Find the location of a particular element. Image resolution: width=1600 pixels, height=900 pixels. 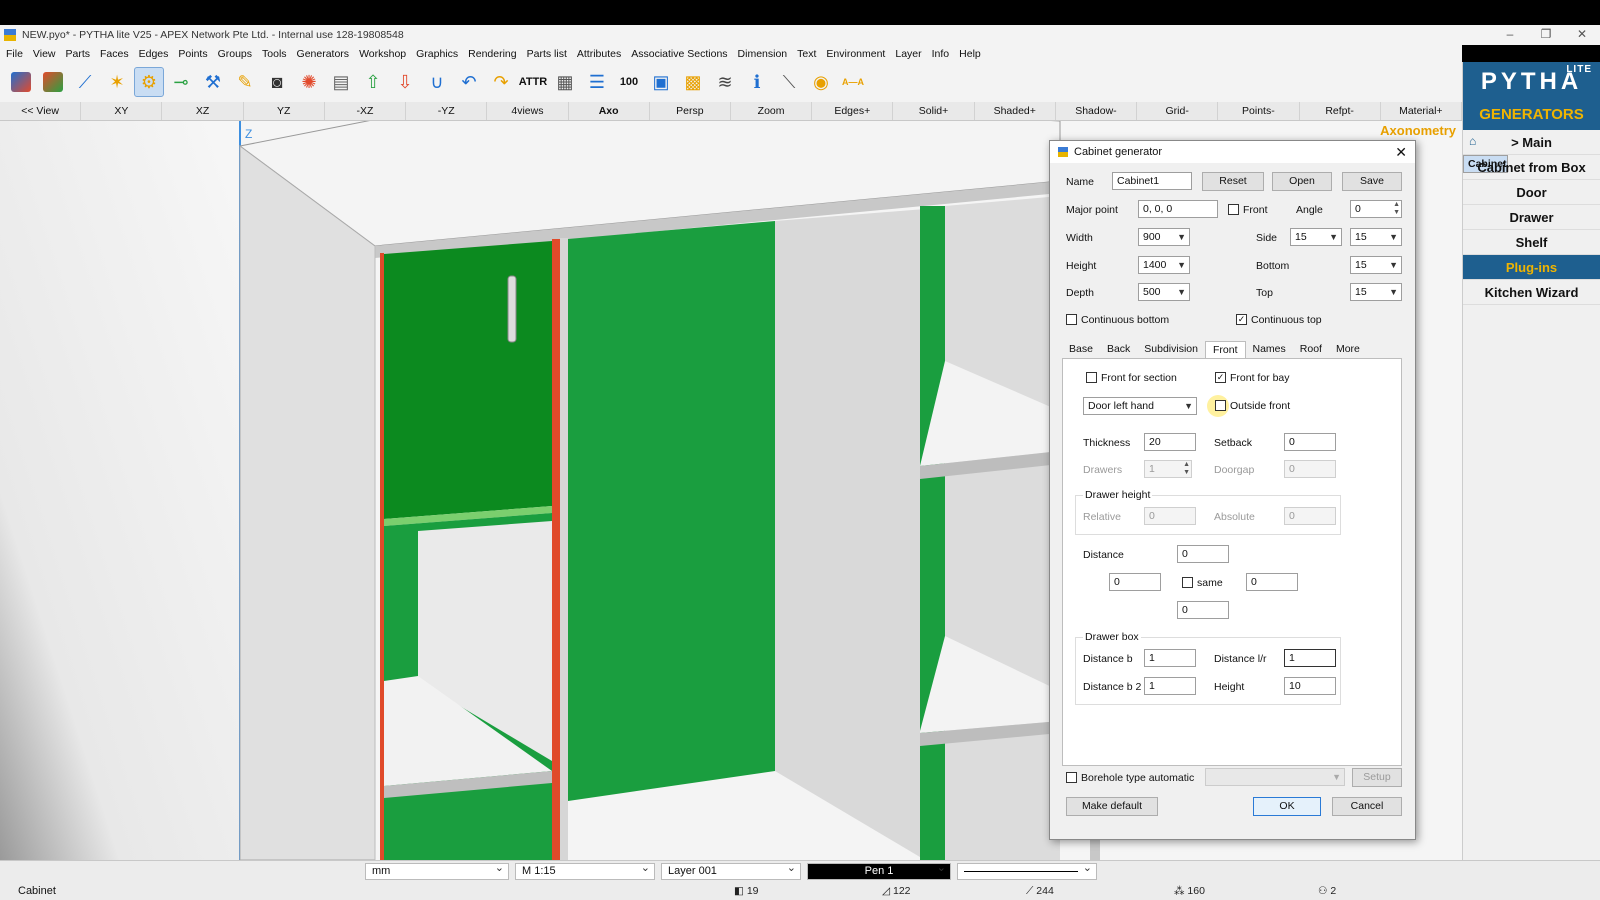

pen-select: Pen 1 is located at coordinates (879, 870).